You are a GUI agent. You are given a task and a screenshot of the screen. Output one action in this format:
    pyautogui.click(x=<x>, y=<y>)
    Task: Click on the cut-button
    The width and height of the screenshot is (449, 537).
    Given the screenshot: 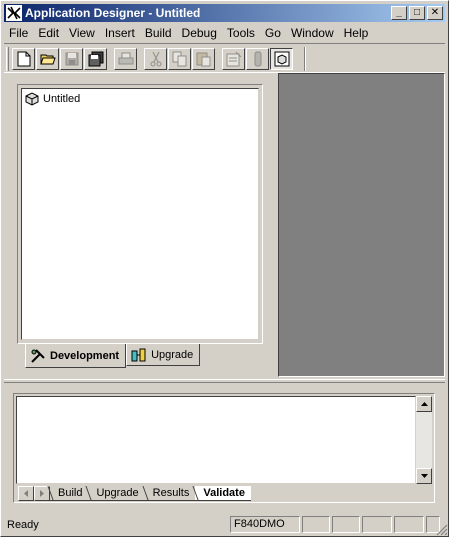 What is the action you would take?
    pyautogui.click(x=155, y=59)
    